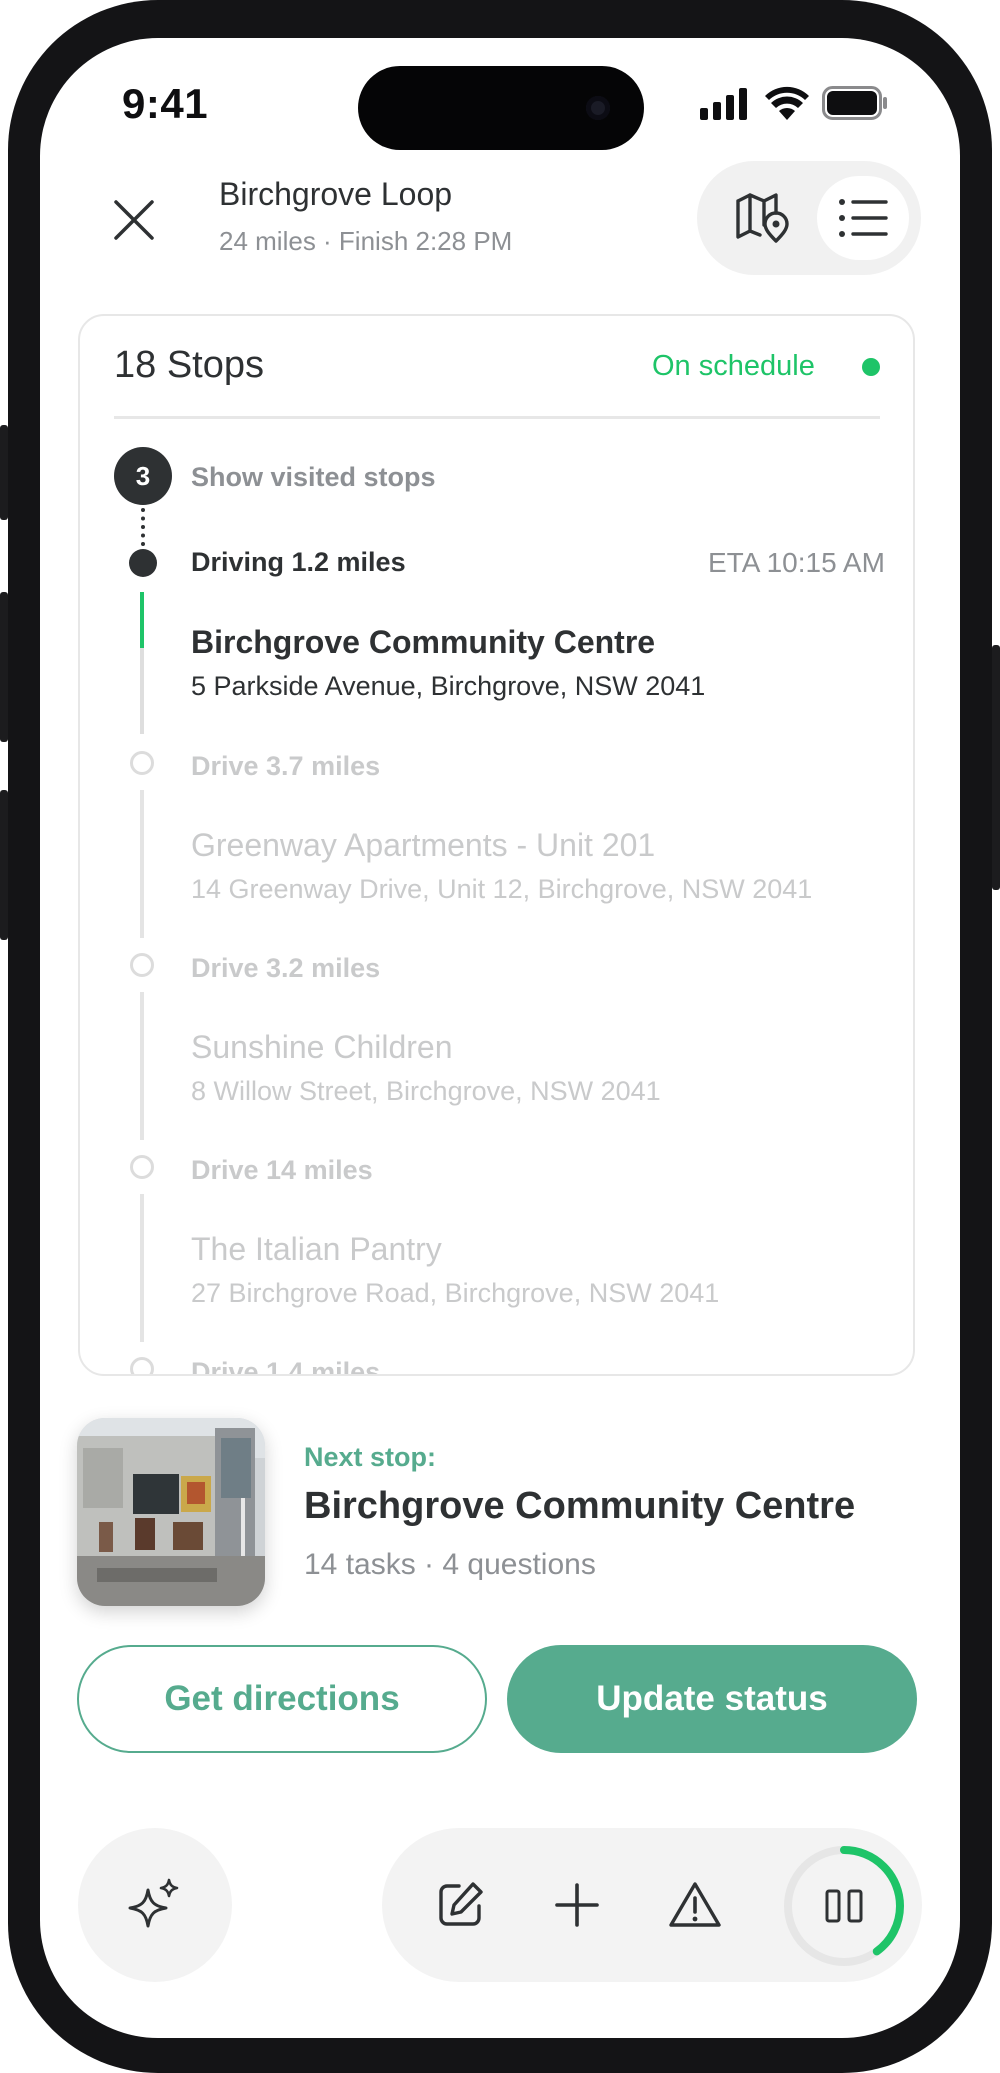  Describe the element at coordinates (4, 472) in the screenshot. I see `action-button` at that location.